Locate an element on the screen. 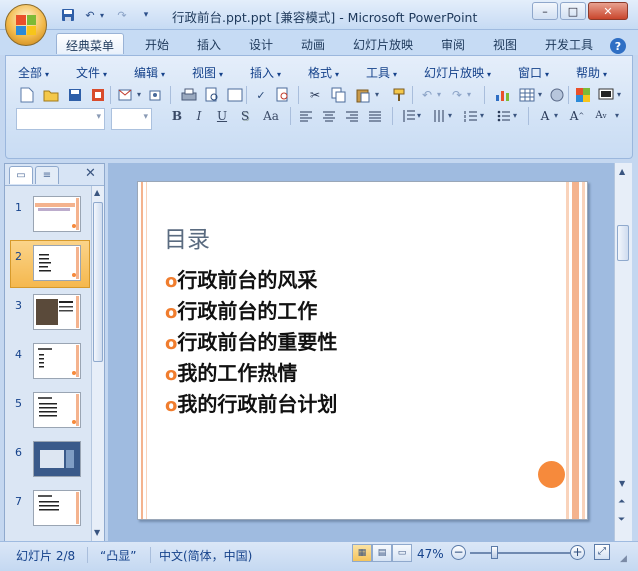  undo-icon: ↶ is located at coordinates (90, 15).